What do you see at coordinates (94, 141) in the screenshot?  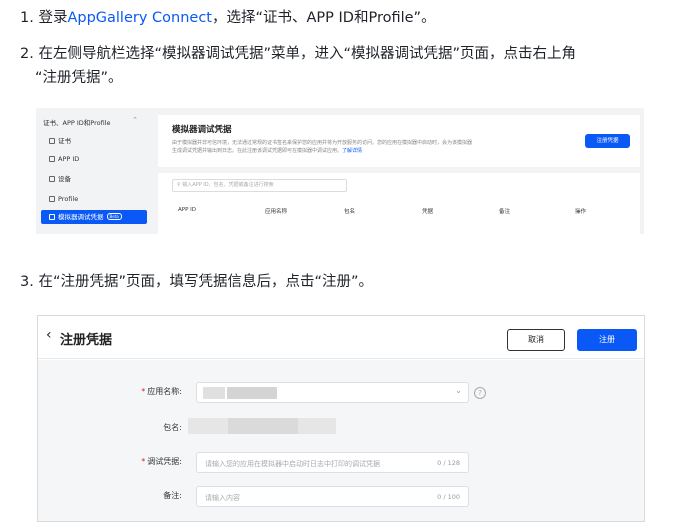 I see `sidebar-item-certificate: 证书` at bounding box center [94, 141].